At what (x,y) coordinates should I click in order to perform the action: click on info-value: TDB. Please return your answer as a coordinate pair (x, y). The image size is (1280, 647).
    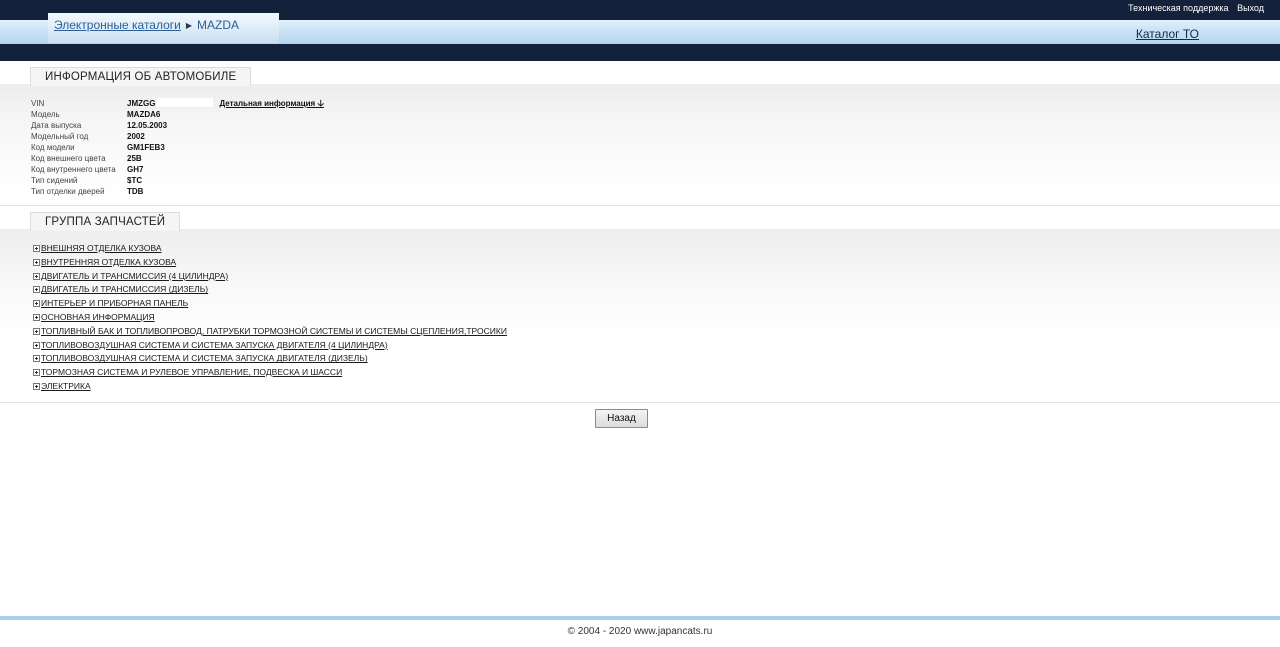
    Looking at the image, I should click on (135, 191).